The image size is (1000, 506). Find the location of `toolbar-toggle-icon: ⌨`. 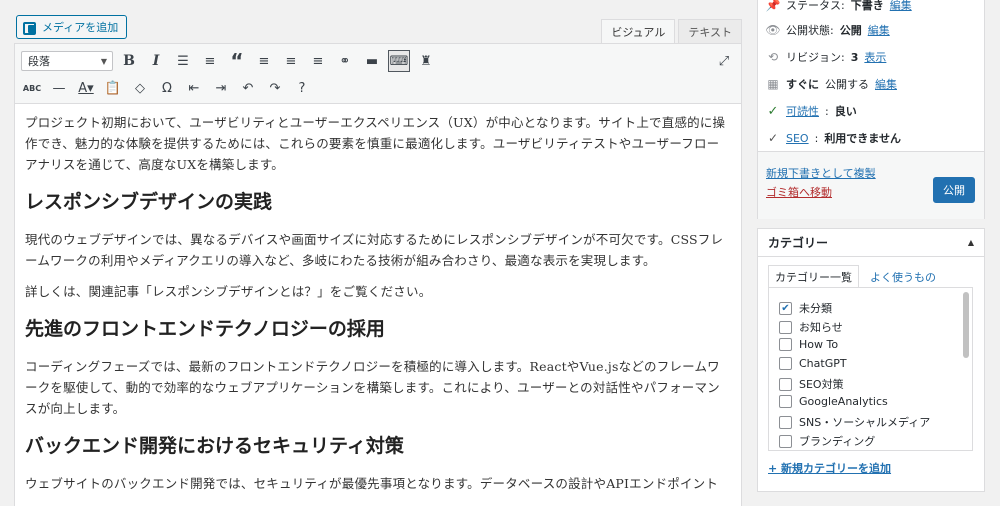

toolbar-toggle-icon: ⌨ is located at coordinates (399, 61).